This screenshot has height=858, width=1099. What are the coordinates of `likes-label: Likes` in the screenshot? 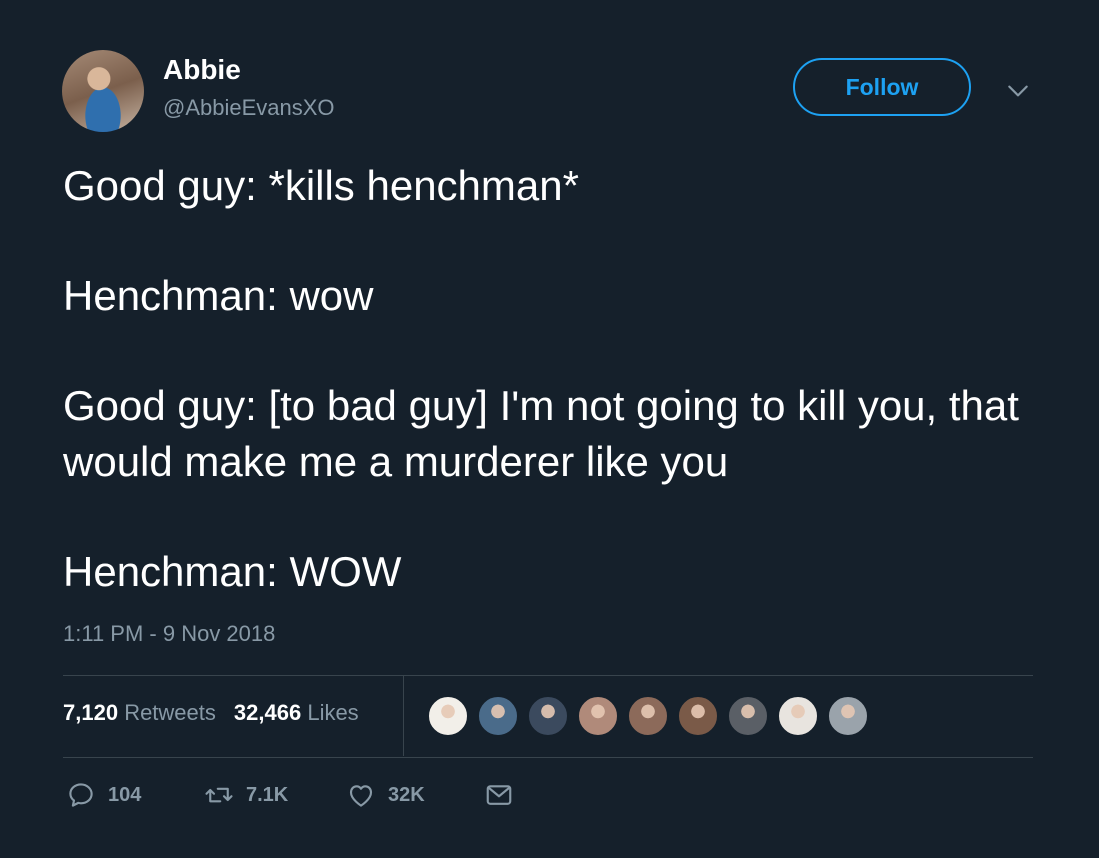 It's located at (333, 712).